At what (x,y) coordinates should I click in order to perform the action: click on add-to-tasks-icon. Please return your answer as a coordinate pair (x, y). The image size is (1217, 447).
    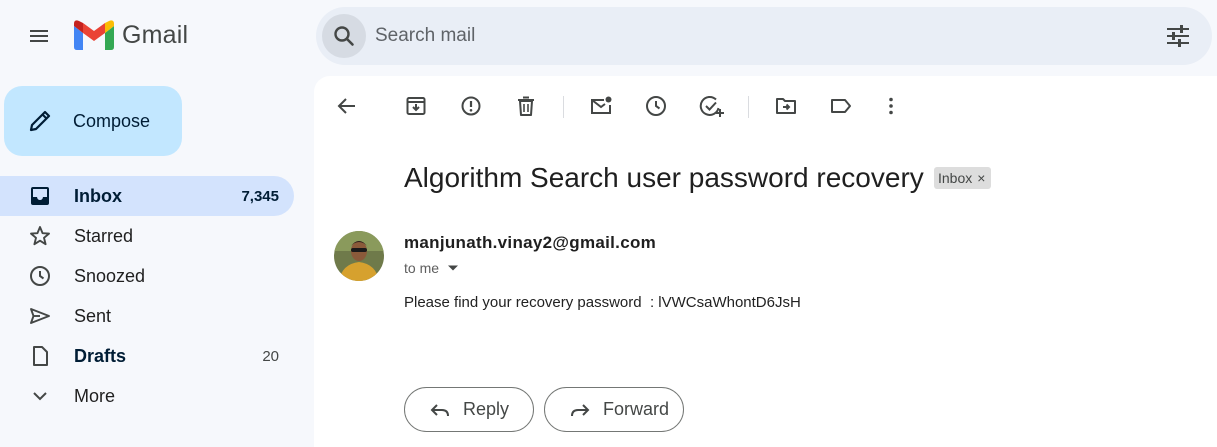
    Looking at the image, I should click on (711, 106).